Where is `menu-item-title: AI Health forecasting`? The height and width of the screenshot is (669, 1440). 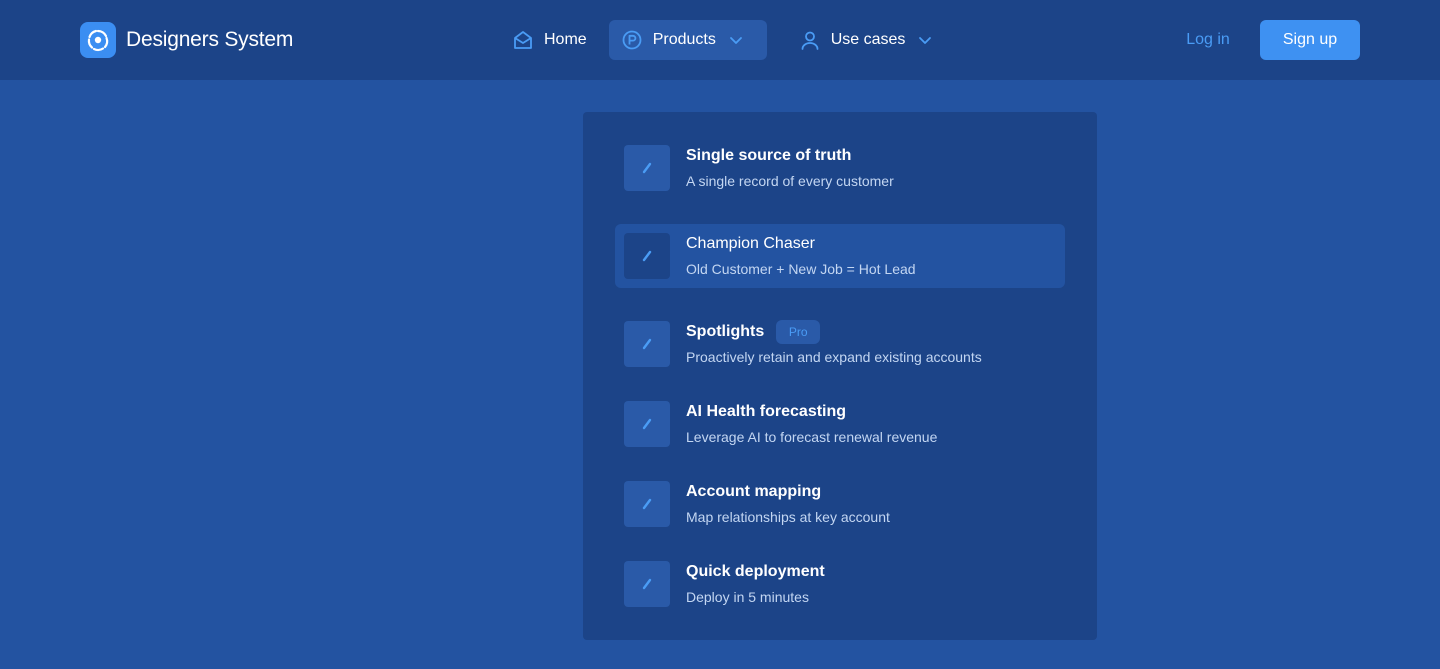 menu-item-title: AI Health forecasting is located at coordinates (766, 411).